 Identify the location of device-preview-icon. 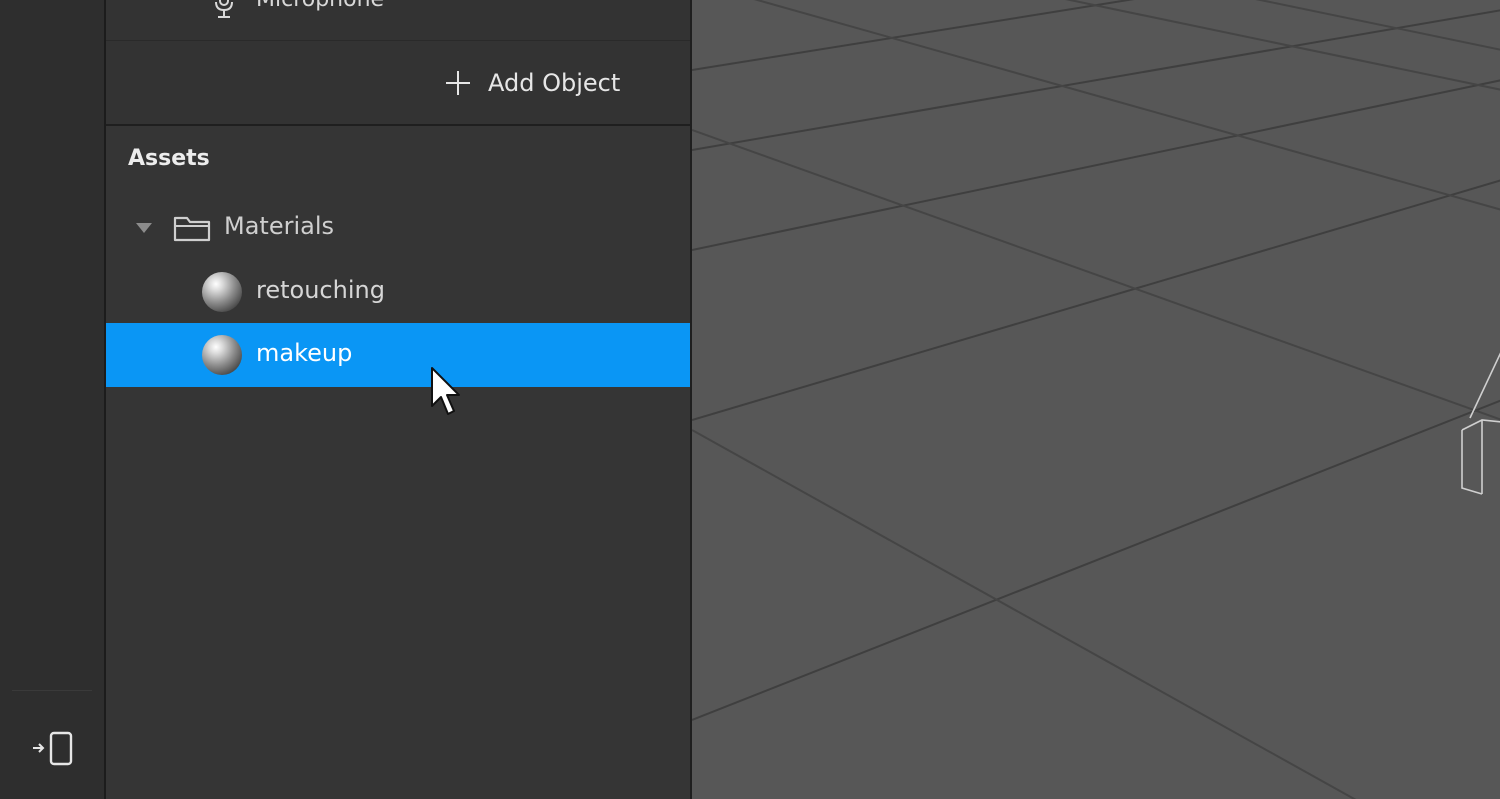
(53, 748).